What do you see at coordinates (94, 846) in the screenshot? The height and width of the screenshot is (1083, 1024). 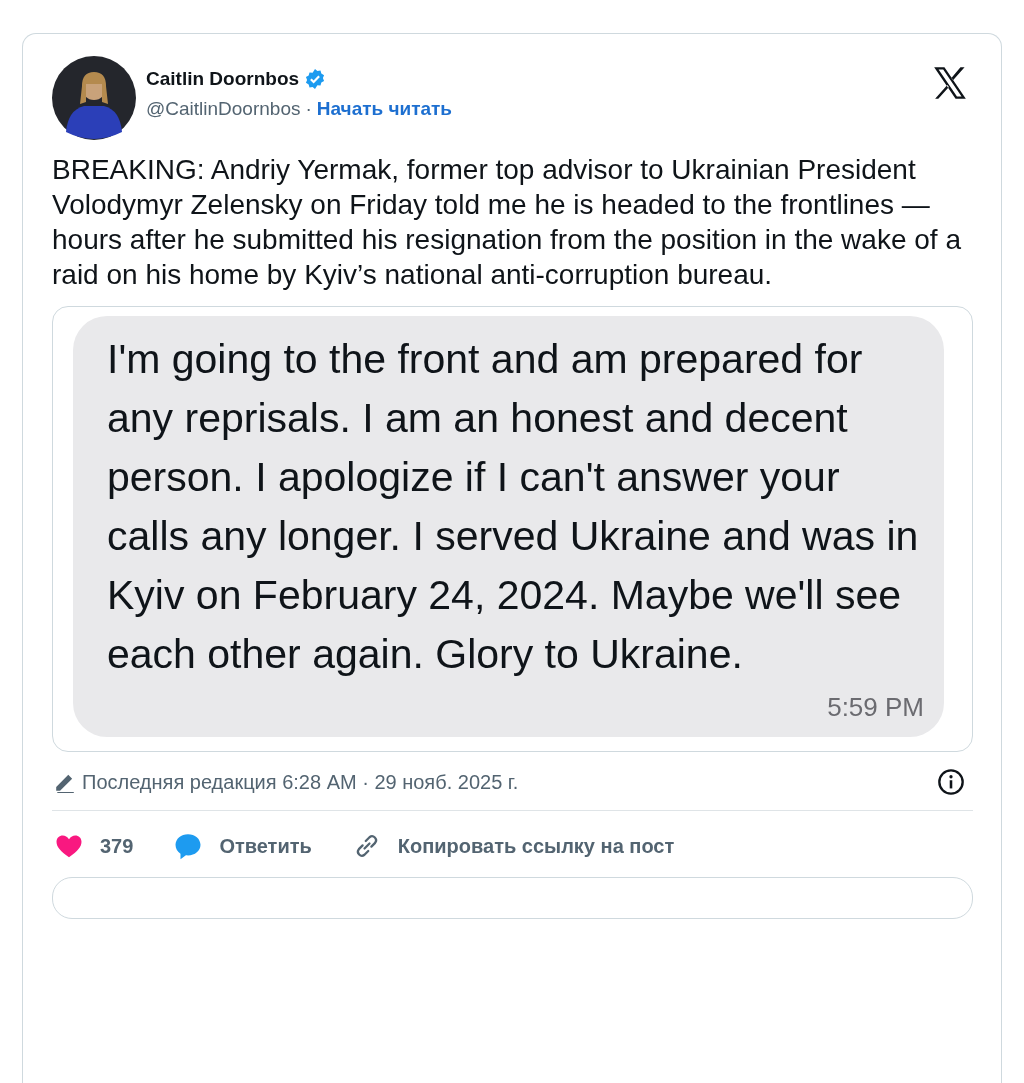 I see `like-button: 379` at bounding box center [94, 846].